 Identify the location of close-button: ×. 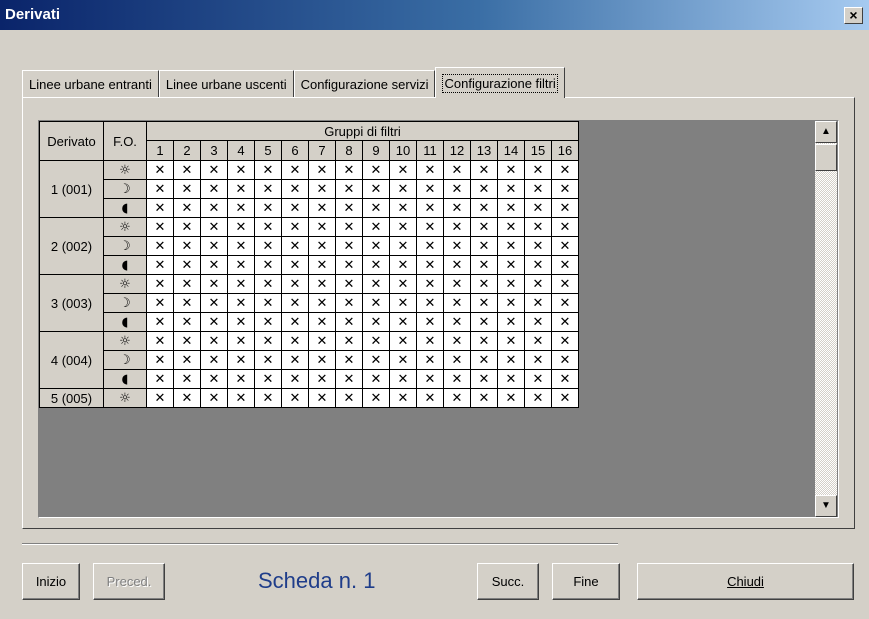
(853, 15).